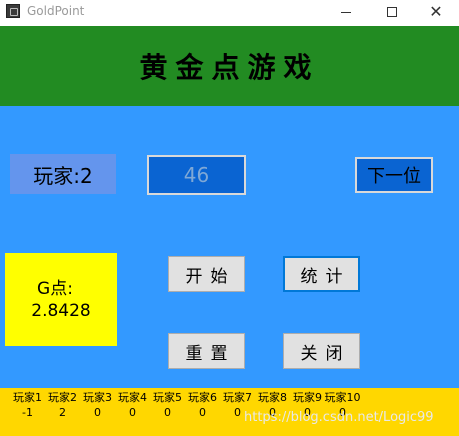 Image resolution: width=459 pixels, height=436 pixels. I want to click on current-player-label: 玩家:2, so click(63, 174).